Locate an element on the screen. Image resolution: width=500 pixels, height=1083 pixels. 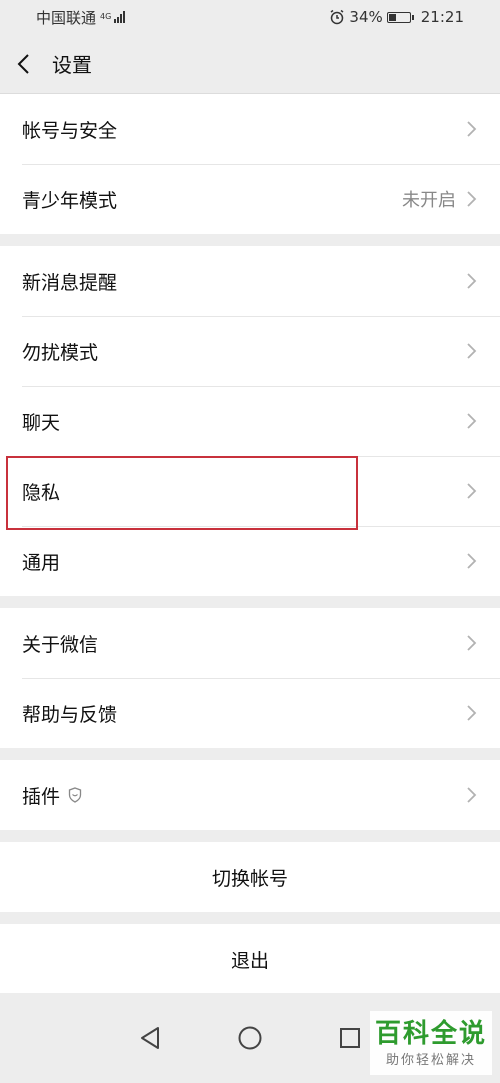
settings-group-plugins: 插件 is located at coordinates (250, 795).